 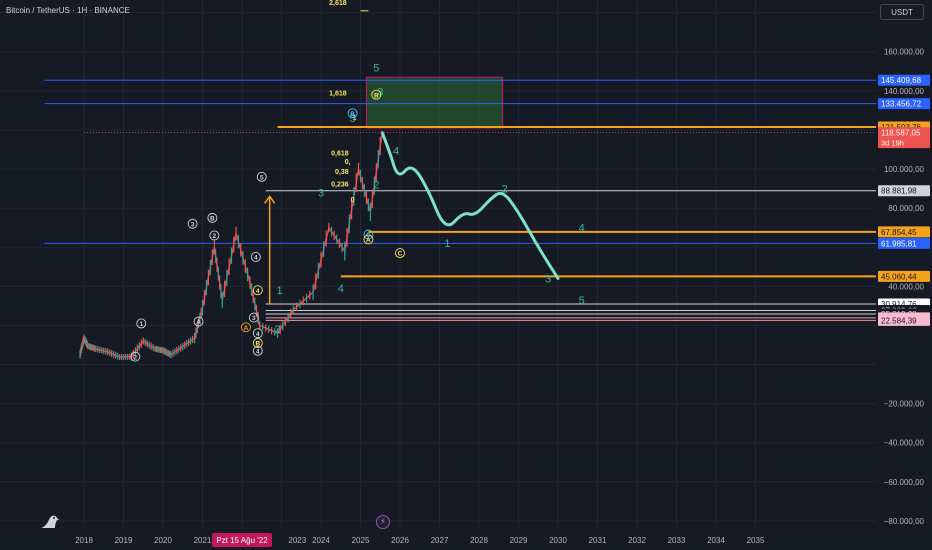 What do you see at coordinates (262, 177) in the screenshot?
I see `wave-circle-label: 5` at bounding box center [262, 177].